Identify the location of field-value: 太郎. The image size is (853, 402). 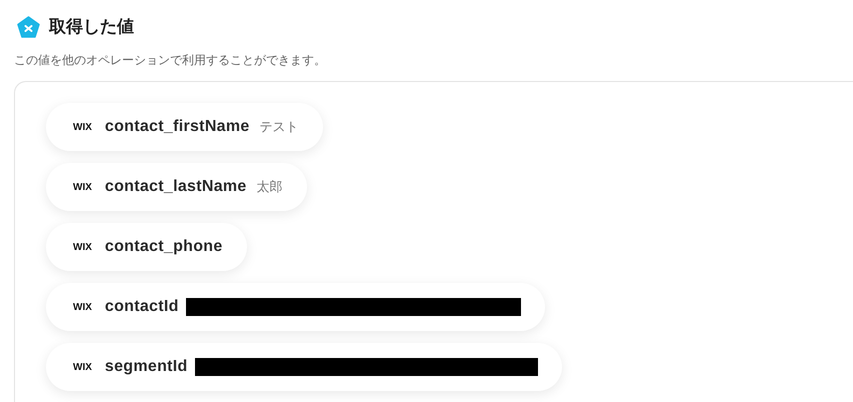
(269, 187).